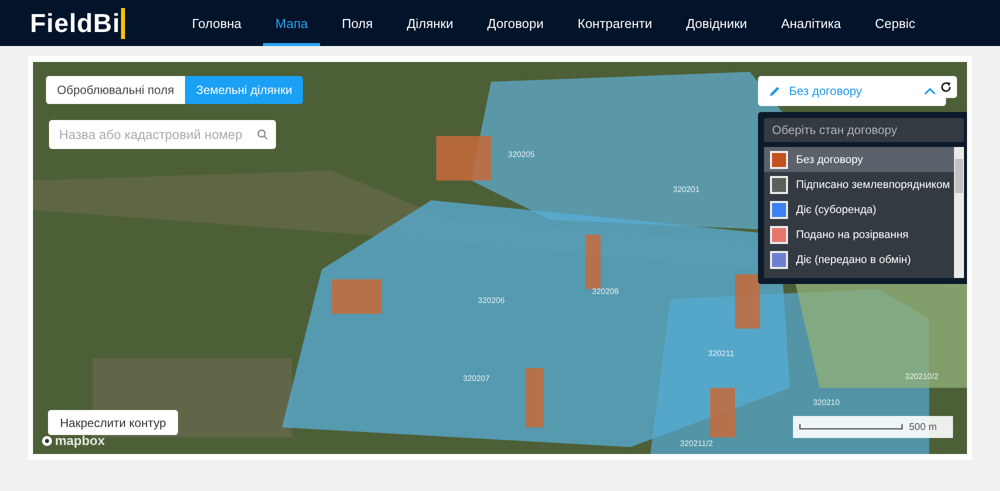 The image size is (1000, 491). Describe the element at coordinates (113, 422) in the screenshot. I see `draw-contour-button: Накреслити контур` at that location.